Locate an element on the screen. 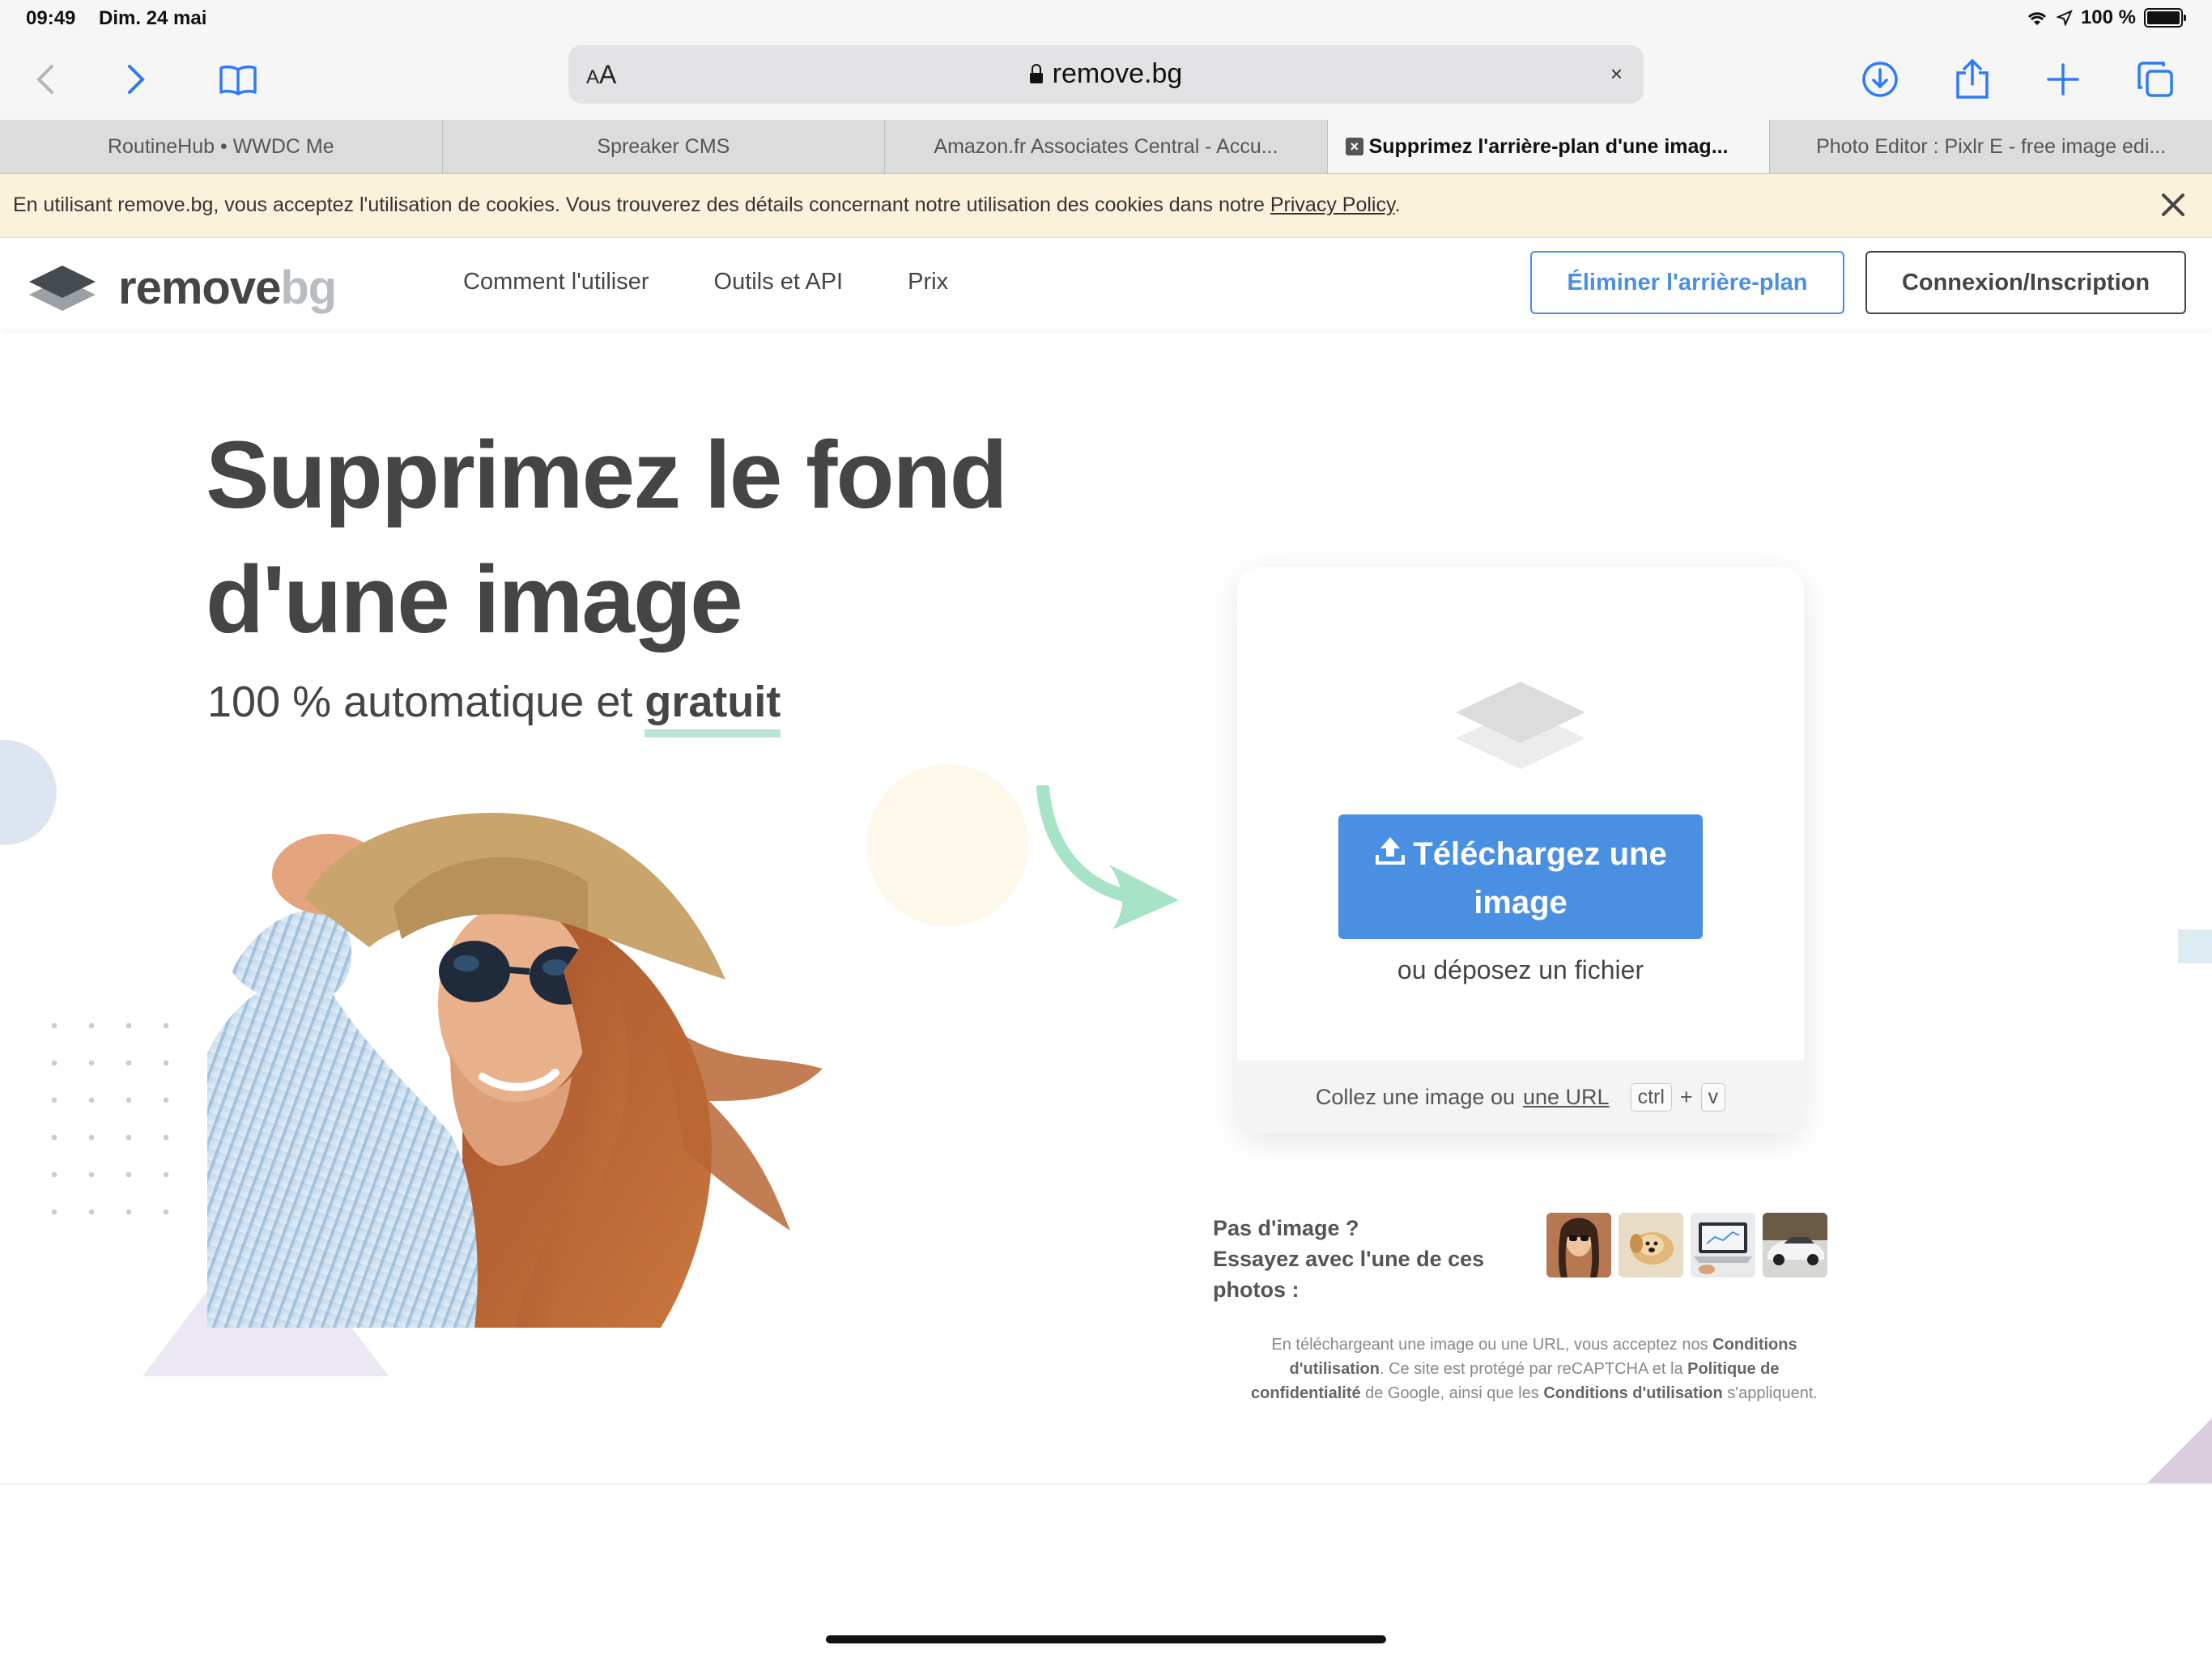 This screenshot has width=2212, height=1658. hero-title: Supprimez le fond d'une image is located at coordinates (607, 537).